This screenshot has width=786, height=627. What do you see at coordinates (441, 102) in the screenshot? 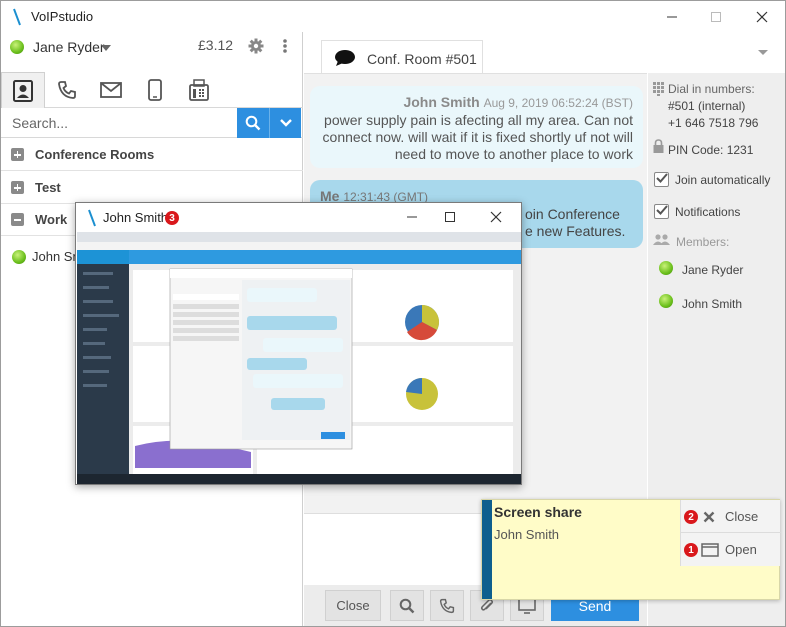
I see `message-author: John Smith` at bounding box center [441, 102].